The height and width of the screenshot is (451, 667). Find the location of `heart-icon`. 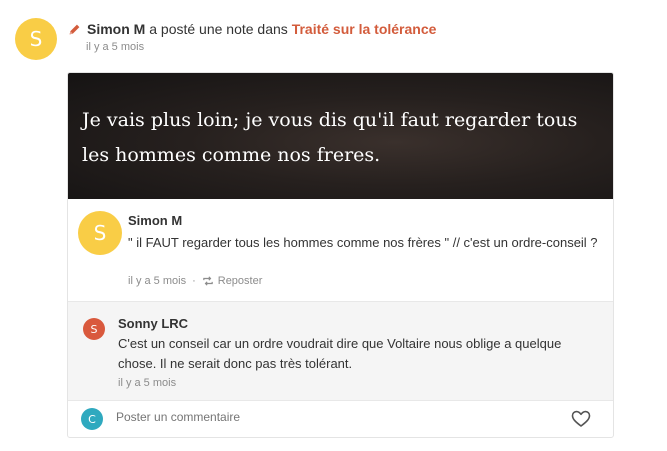

heart-icon is located at coordinates (581, 419).